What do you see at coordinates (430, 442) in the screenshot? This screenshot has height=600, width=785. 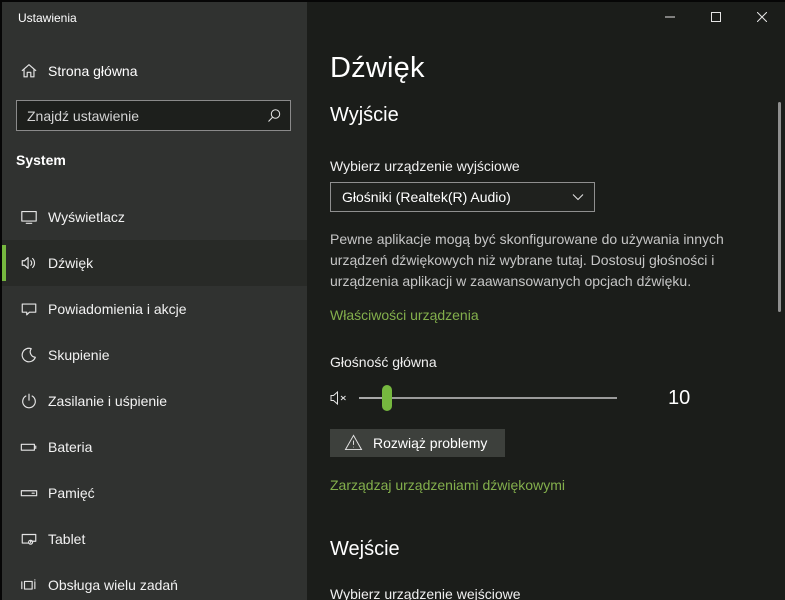 I see `troubleshoot-label: Rozwiąż problemy` at bounding box center [430, 442].